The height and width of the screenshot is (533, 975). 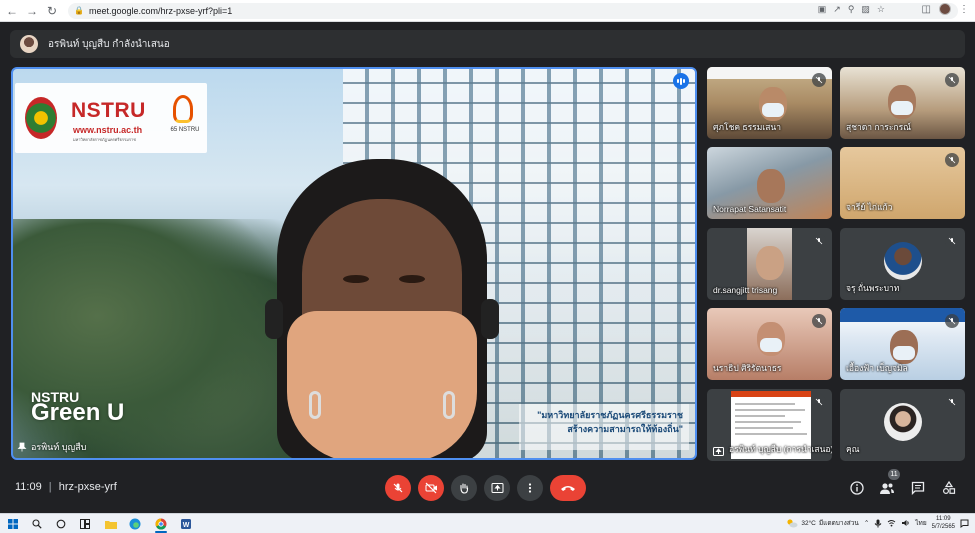 What do you see at coordinates (851, 9) in the screenshot?
I see `zoom-icon: ⚲` at bounding box center [851, 9].